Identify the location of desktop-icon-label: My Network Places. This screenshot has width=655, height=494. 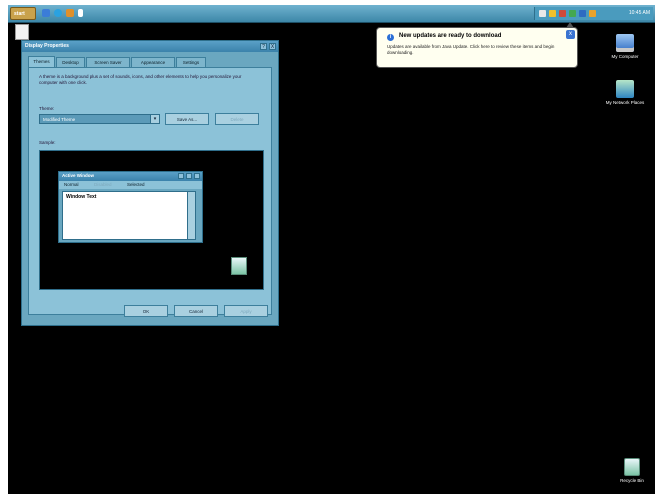
(625, 102).